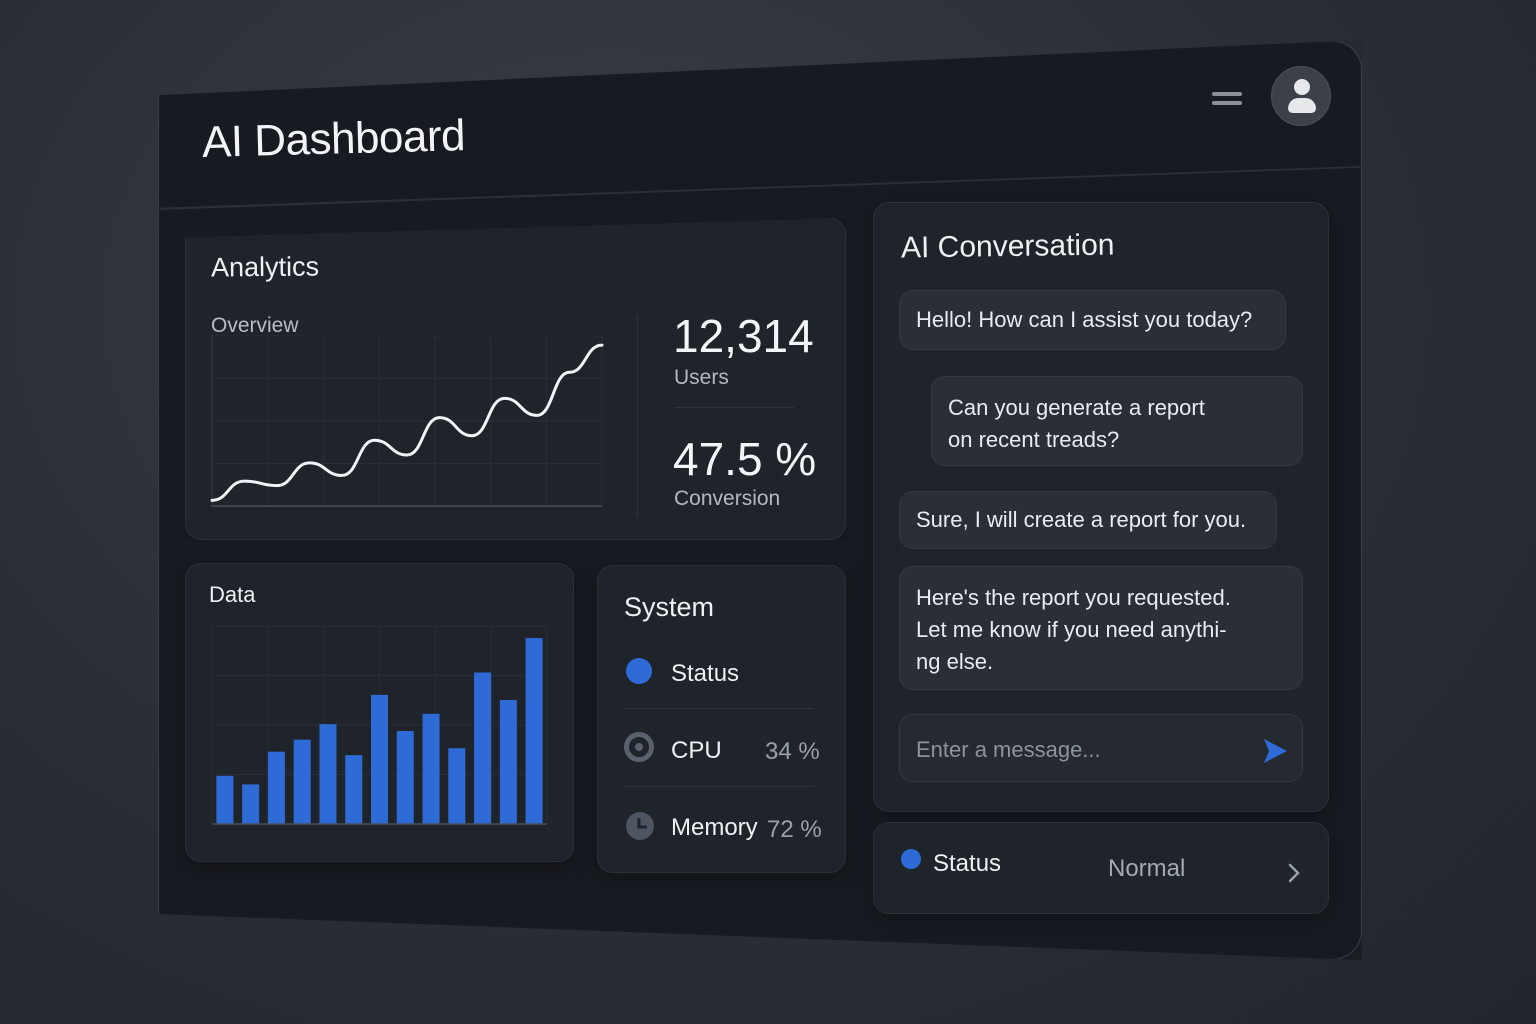 The width and height of the screenshot is (1536, 1024). Describe the element at coordinates (967, 863) in the screenshot. I see `status-label: Status` at that location.